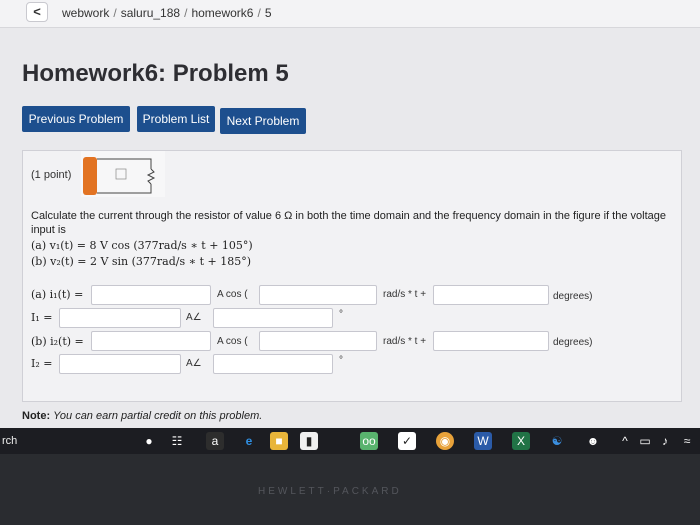 This screenshot has width=700, height=525. I want to click on answer-I2-angle-input, so click(273, 364).